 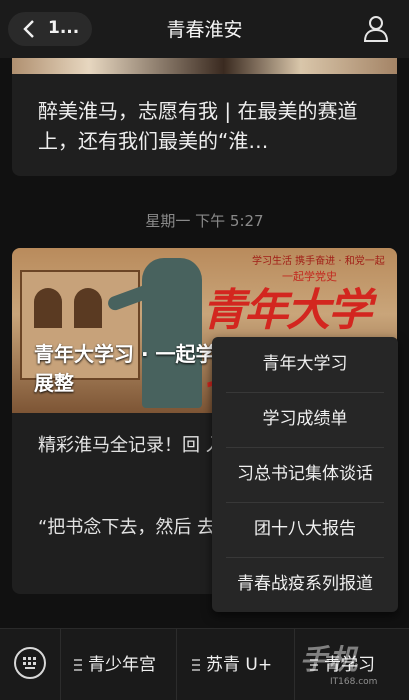 I want to click on menu-item-jiti-tanhua: 习总书记集体谈话, so click(x=305, y=474).